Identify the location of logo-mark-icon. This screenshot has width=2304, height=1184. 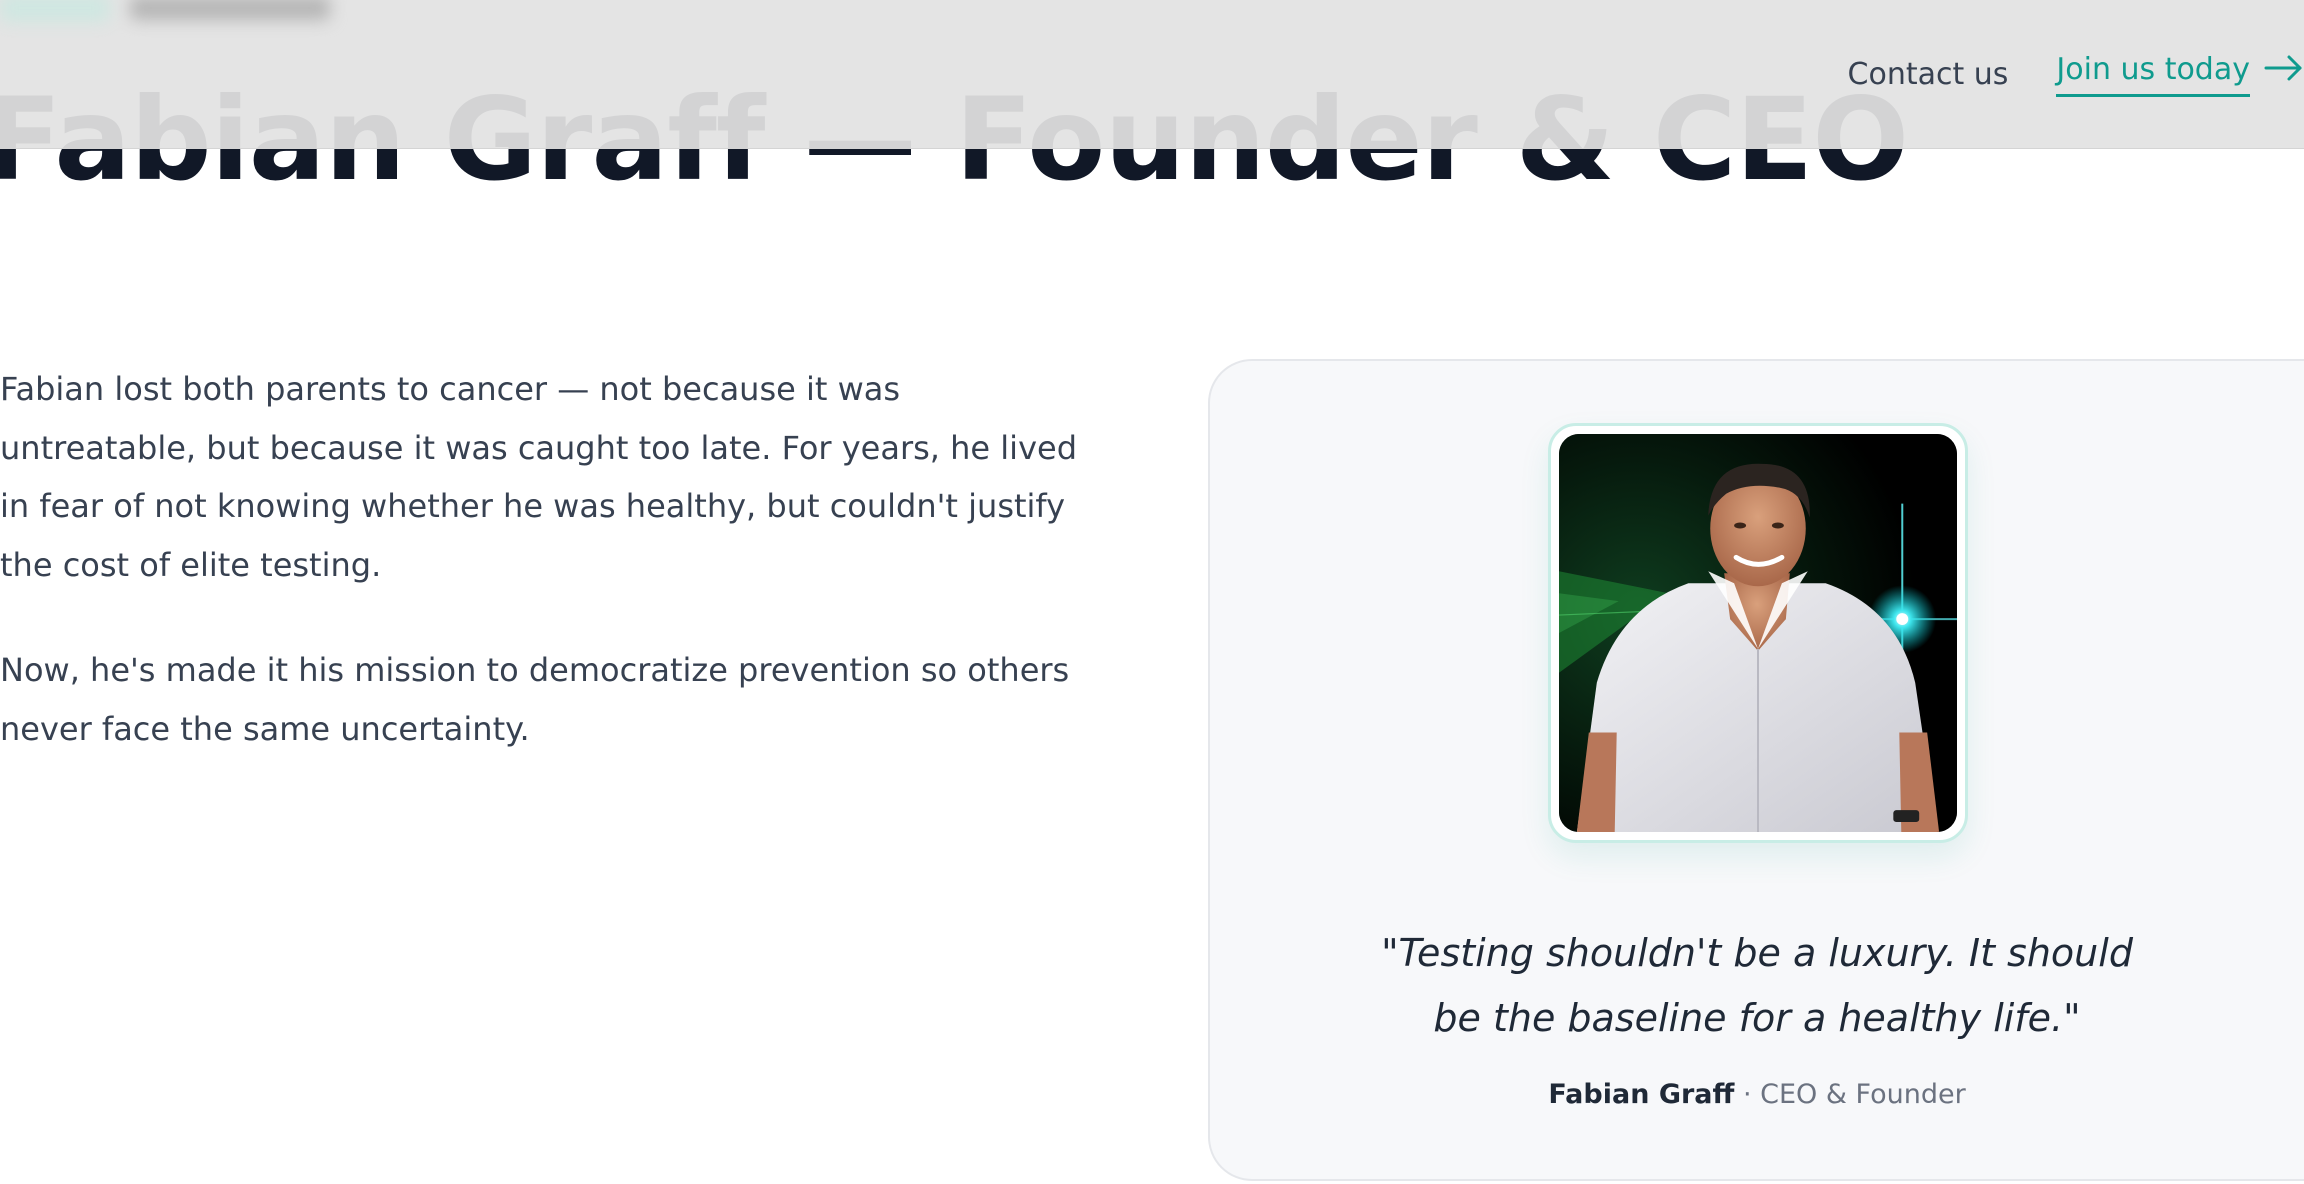
(55, 11).